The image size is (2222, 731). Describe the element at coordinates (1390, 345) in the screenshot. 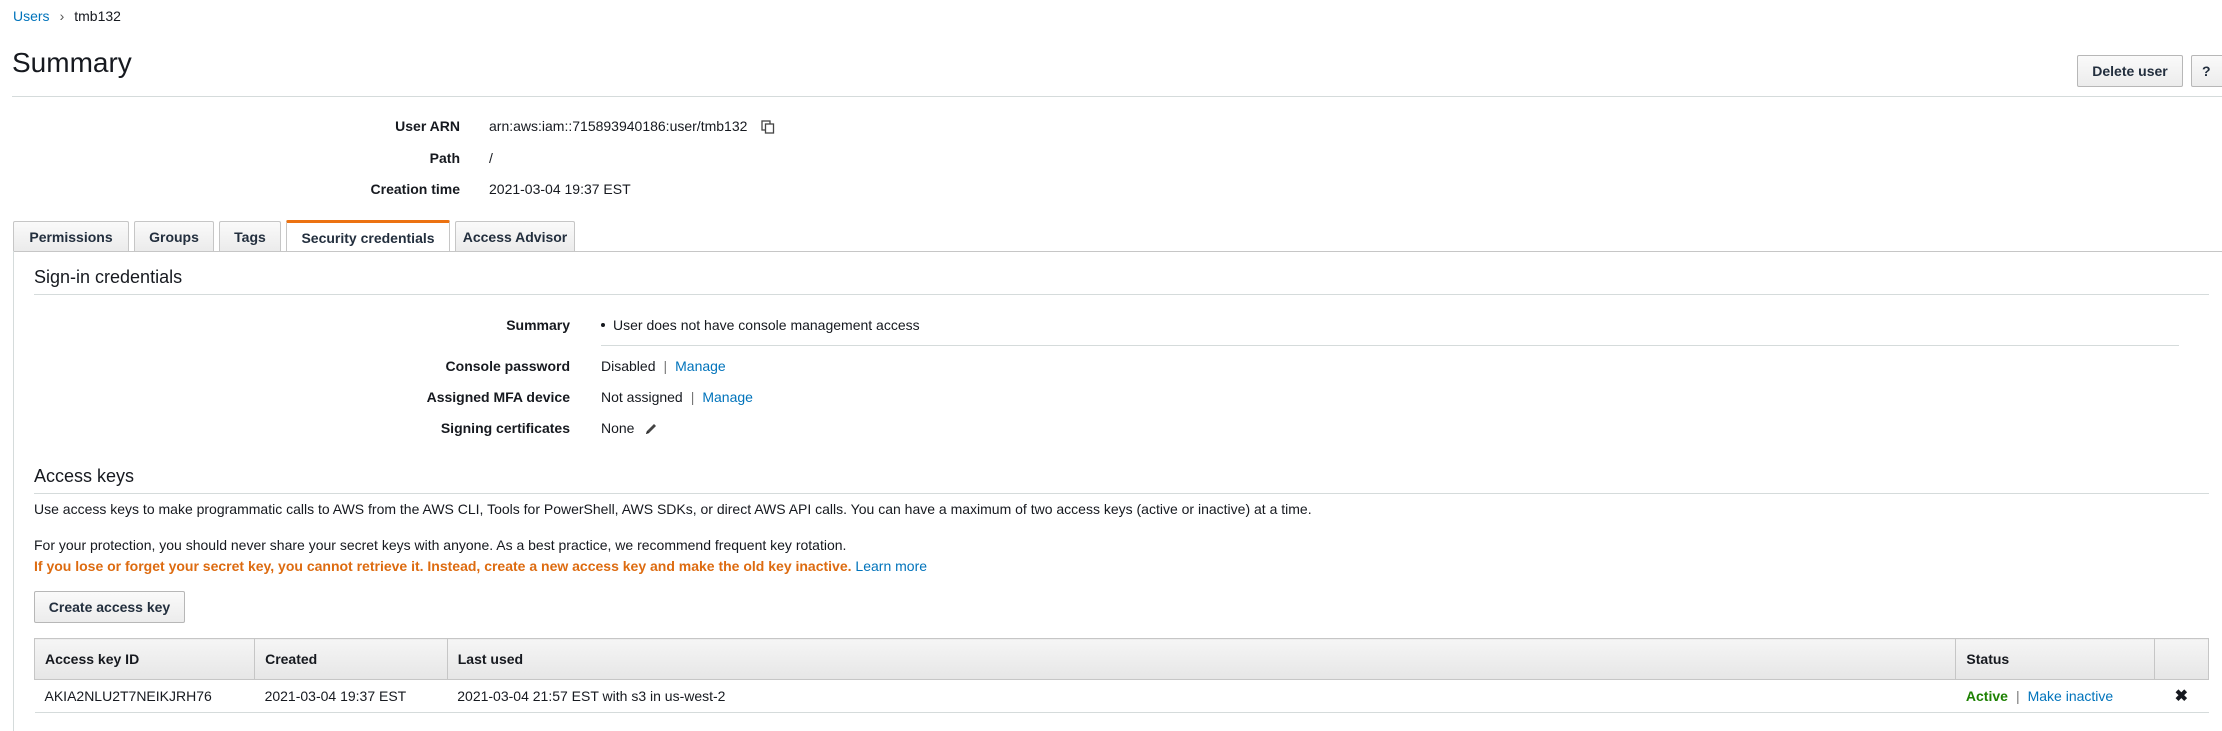

I see `signin-summary-divider` at that location.